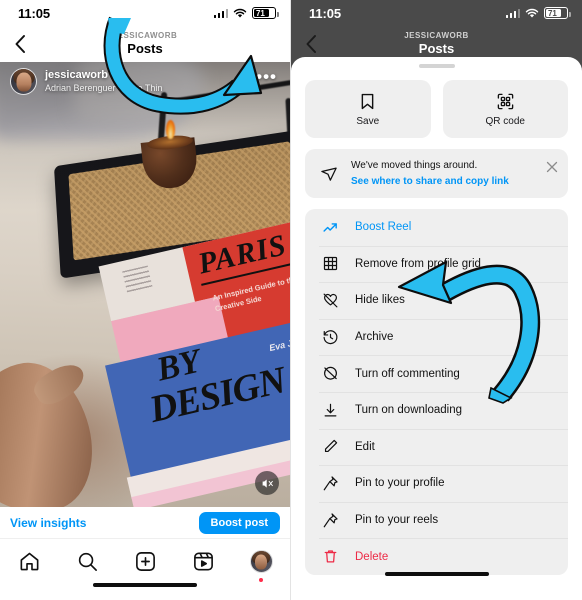  Describe the element at coordinates (330, 556) in the screenshot. I see `trash-icon` at that location.